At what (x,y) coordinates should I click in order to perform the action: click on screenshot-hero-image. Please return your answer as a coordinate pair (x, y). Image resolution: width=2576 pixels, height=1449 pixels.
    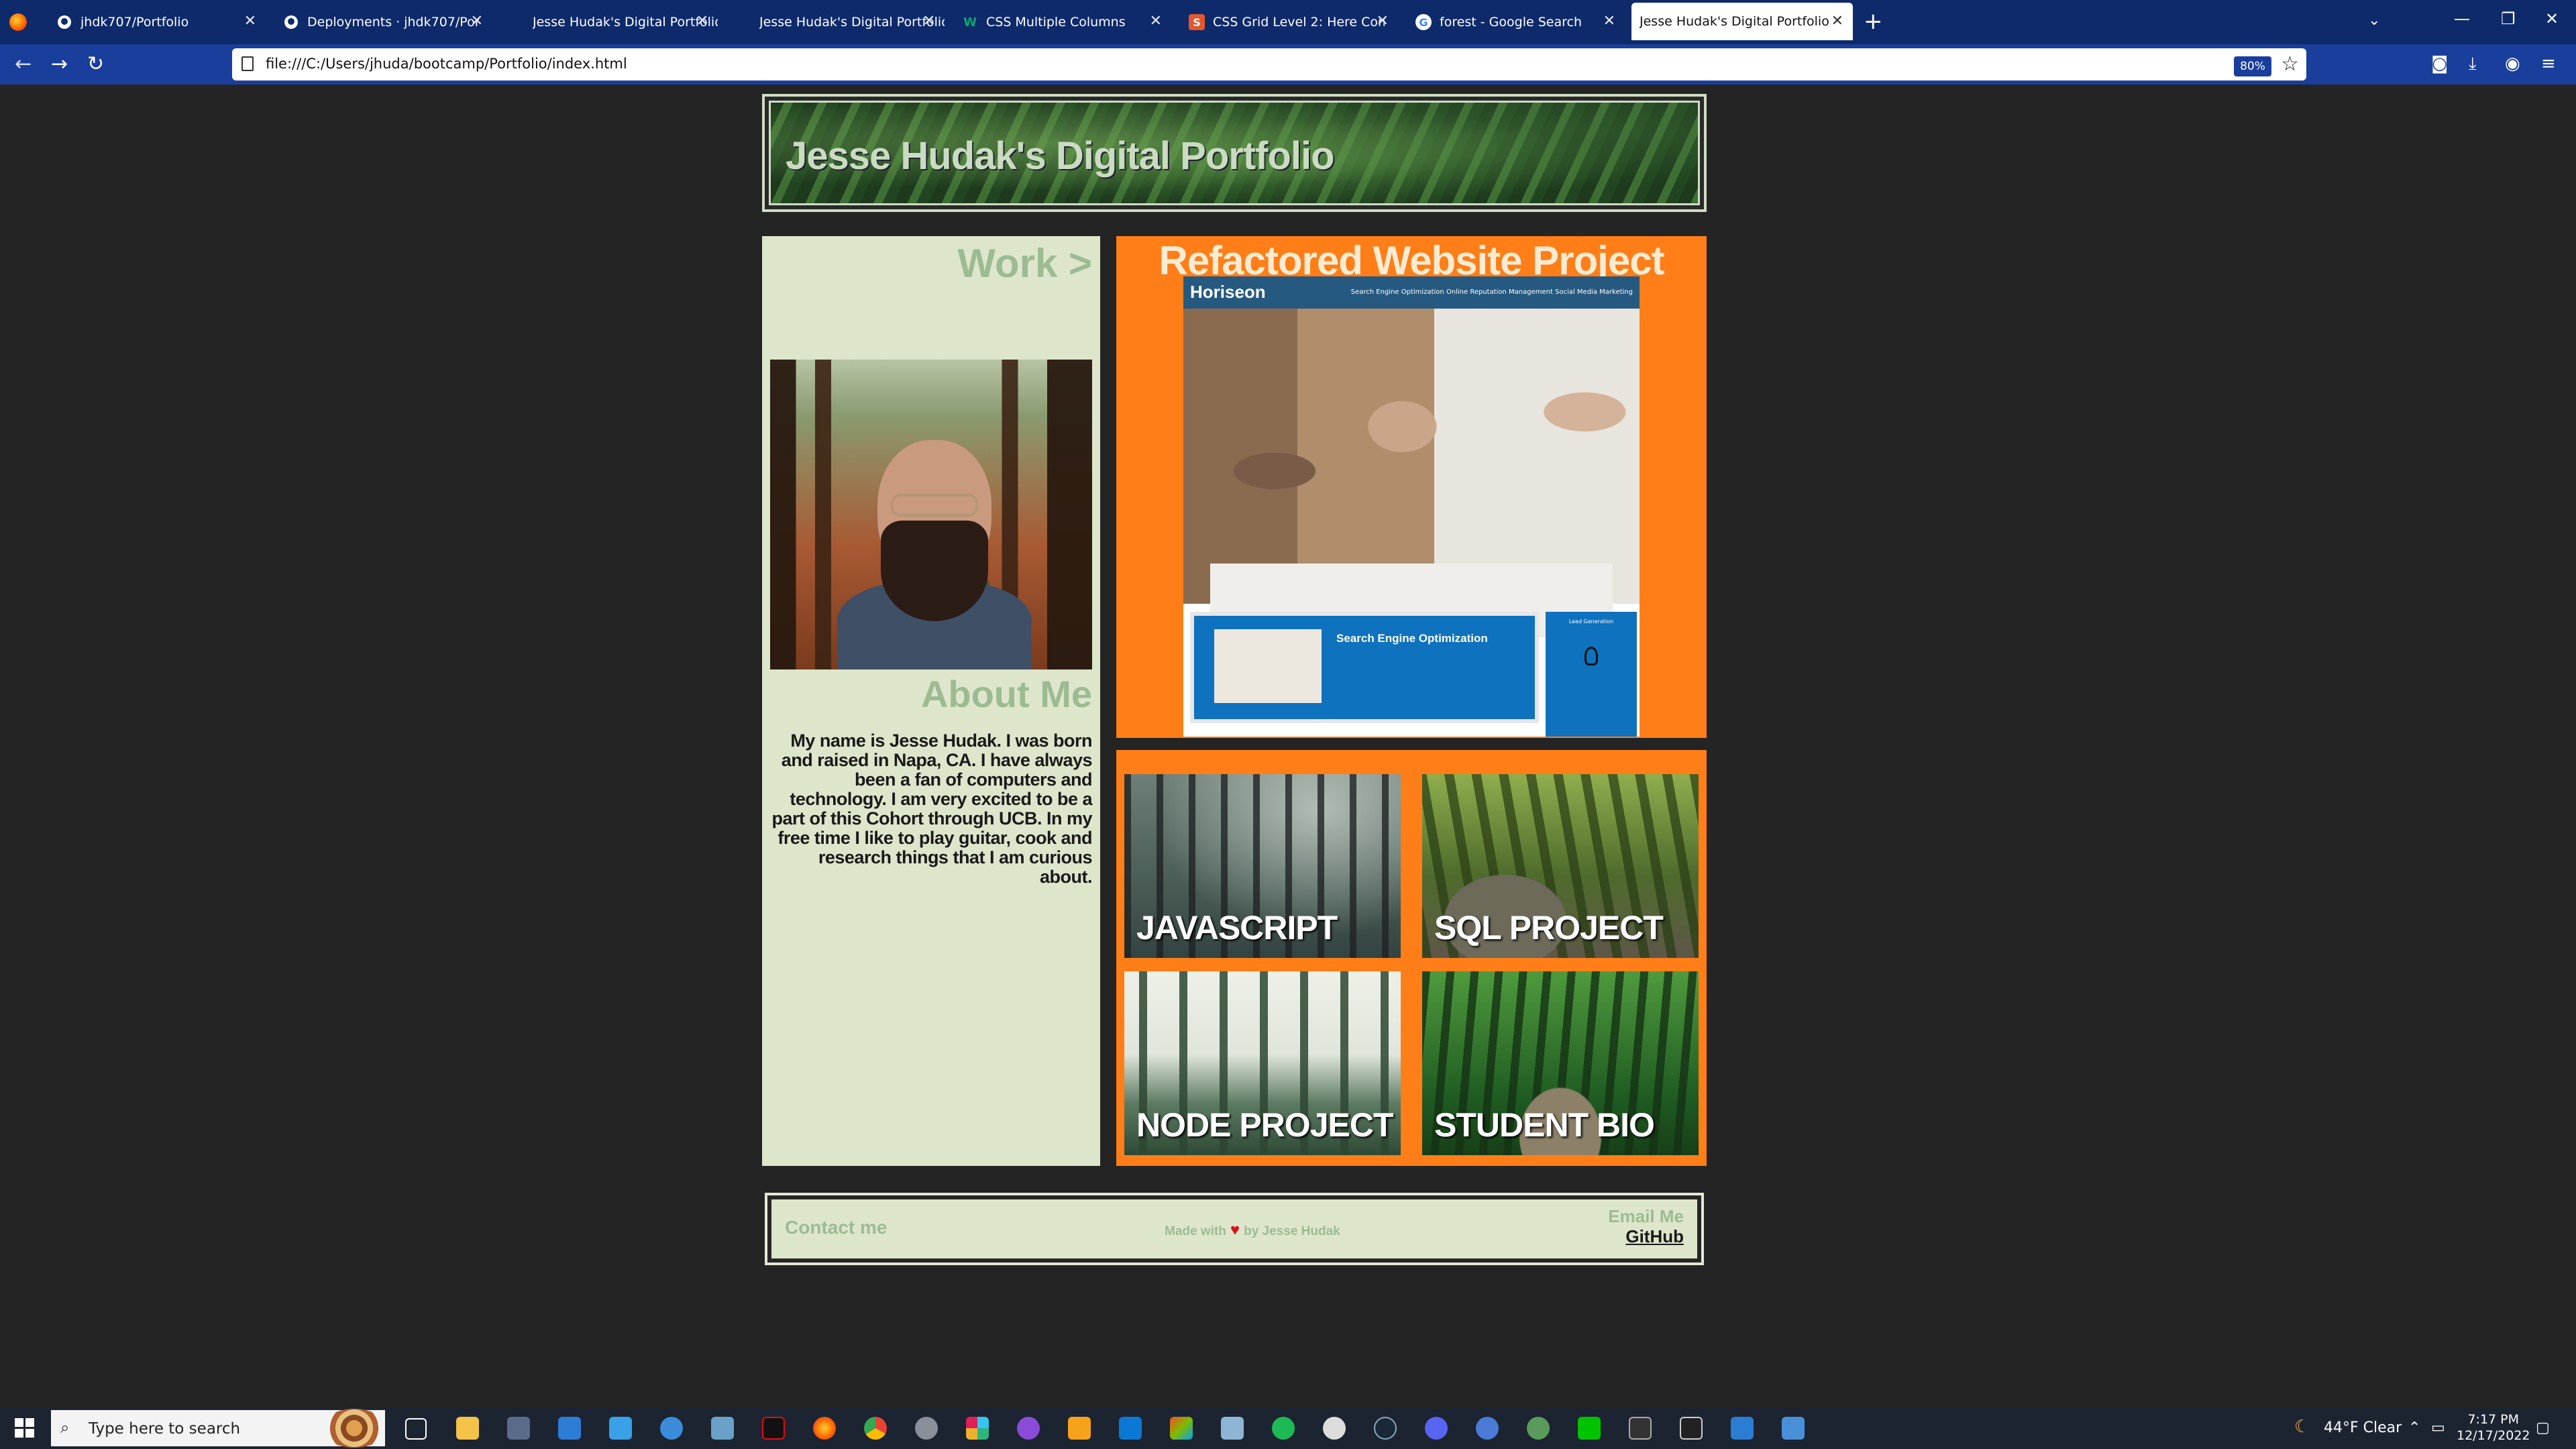
    Looking at the image, I should click on (1411, 473).